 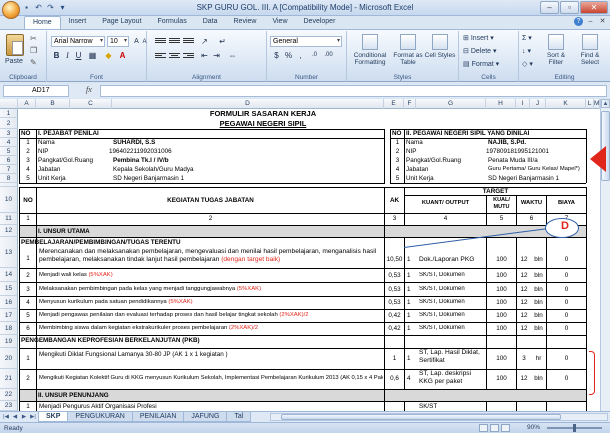 I want to click on currency-icon: $, so click(x=276, y=55).